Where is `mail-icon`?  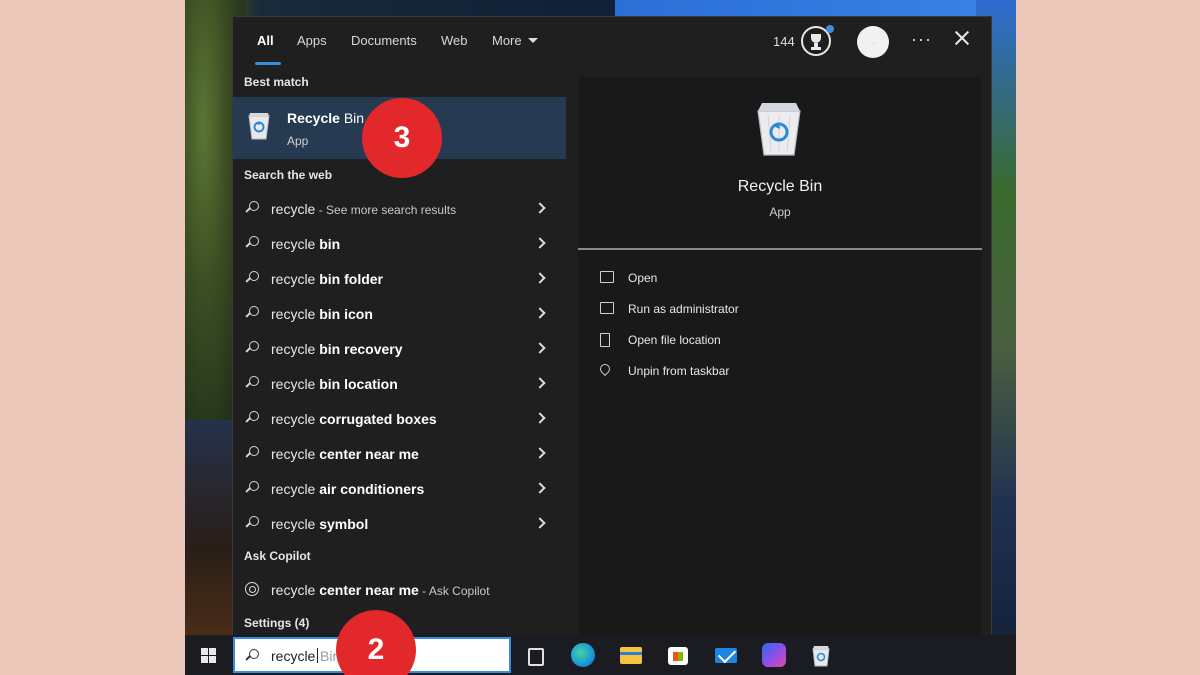 mail-icon is located at coordinates (726, 655).